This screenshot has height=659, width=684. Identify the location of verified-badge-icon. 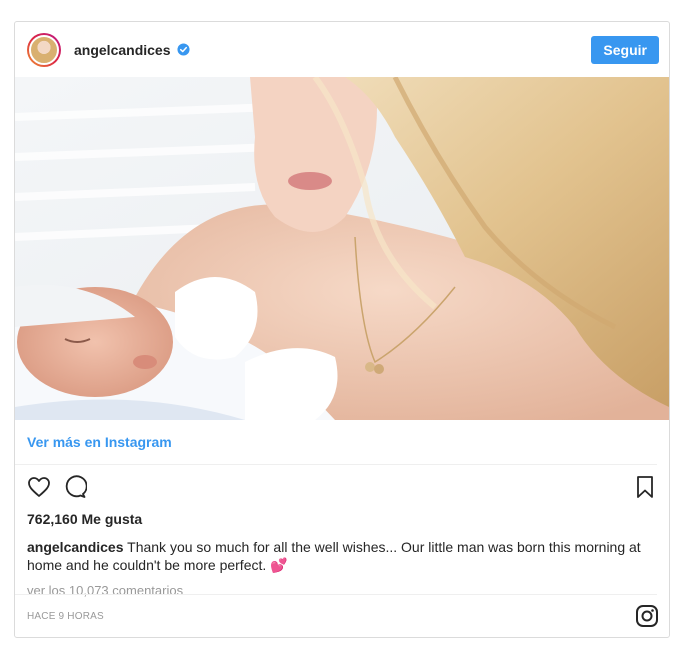
(183, 49).